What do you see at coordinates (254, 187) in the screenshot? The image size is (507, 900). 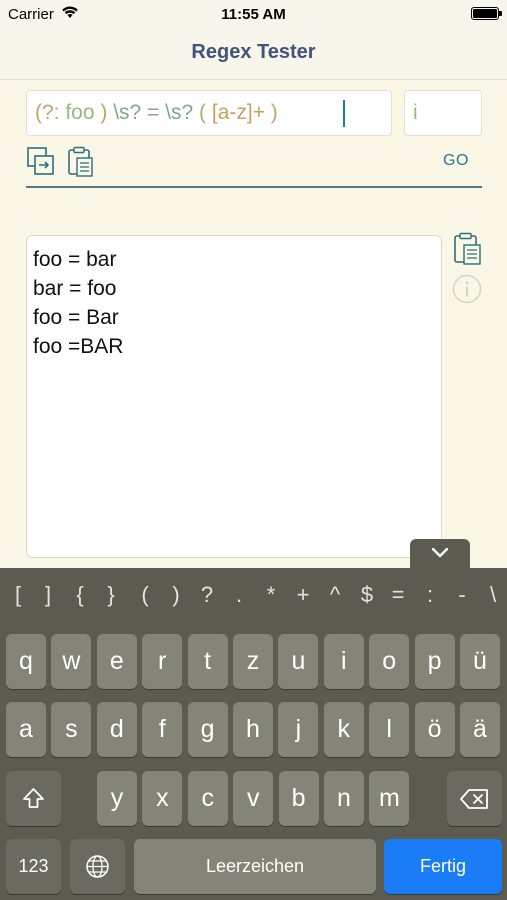 I see `regex-divider` at bounding box center [254, 187].